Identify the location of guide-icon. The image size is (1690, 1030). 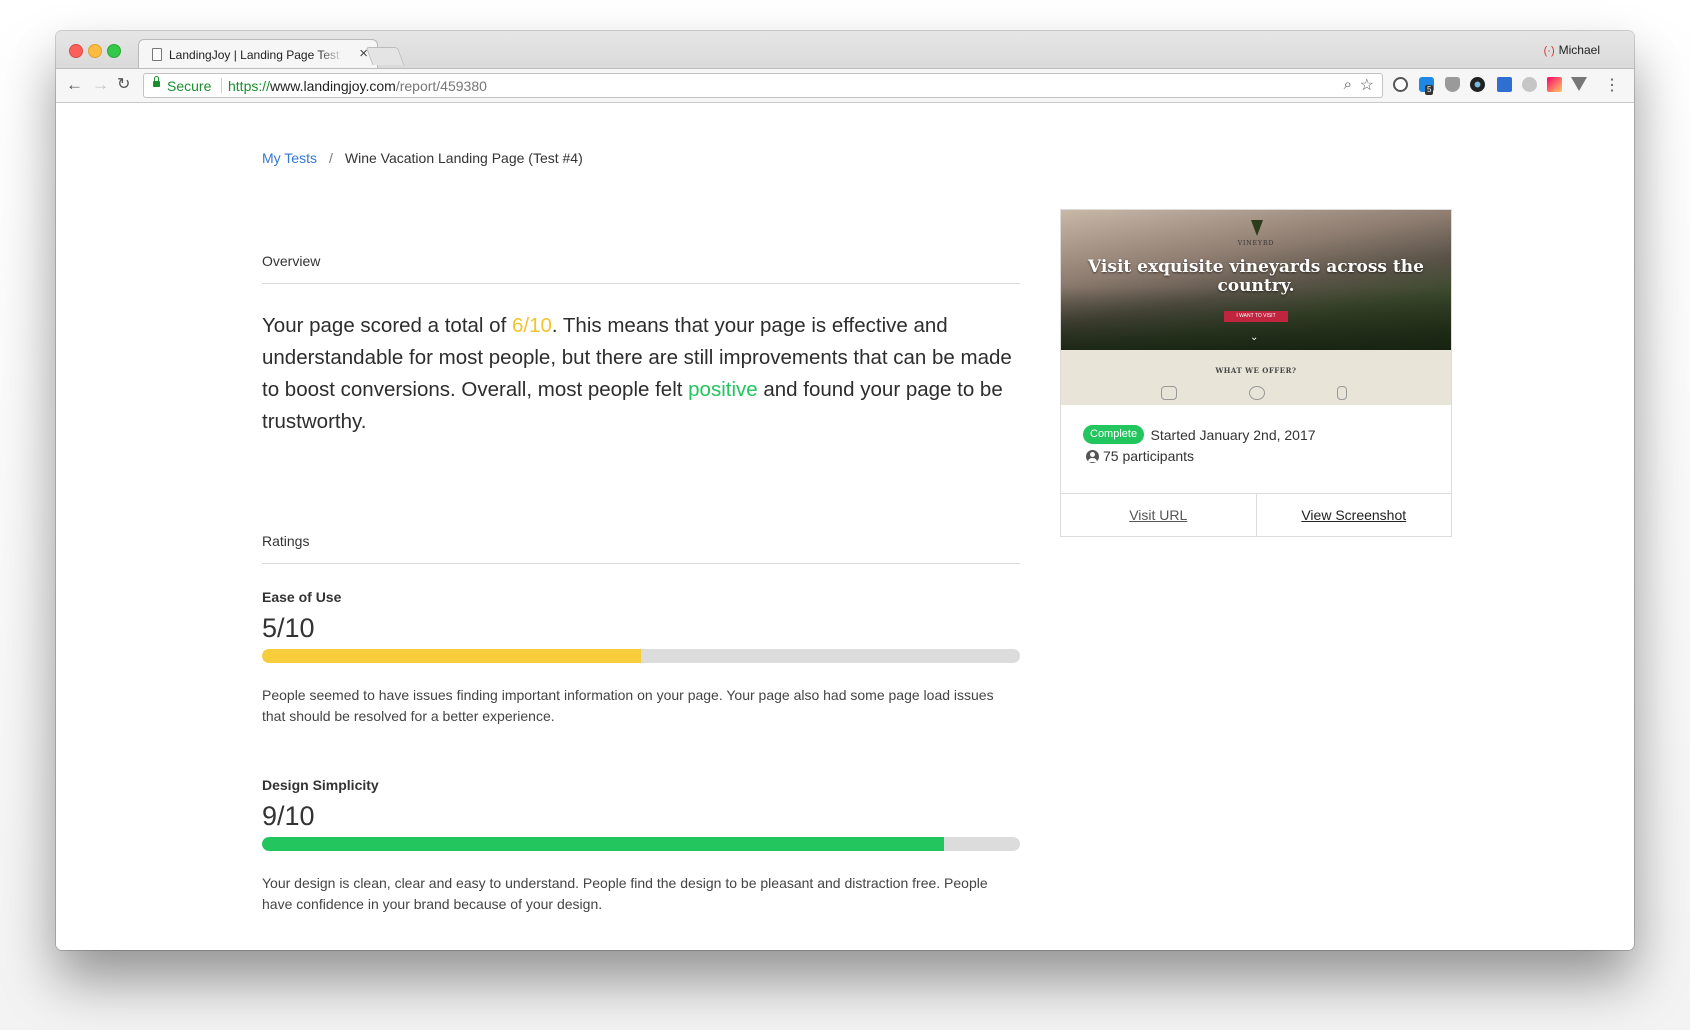
(1257, 393).